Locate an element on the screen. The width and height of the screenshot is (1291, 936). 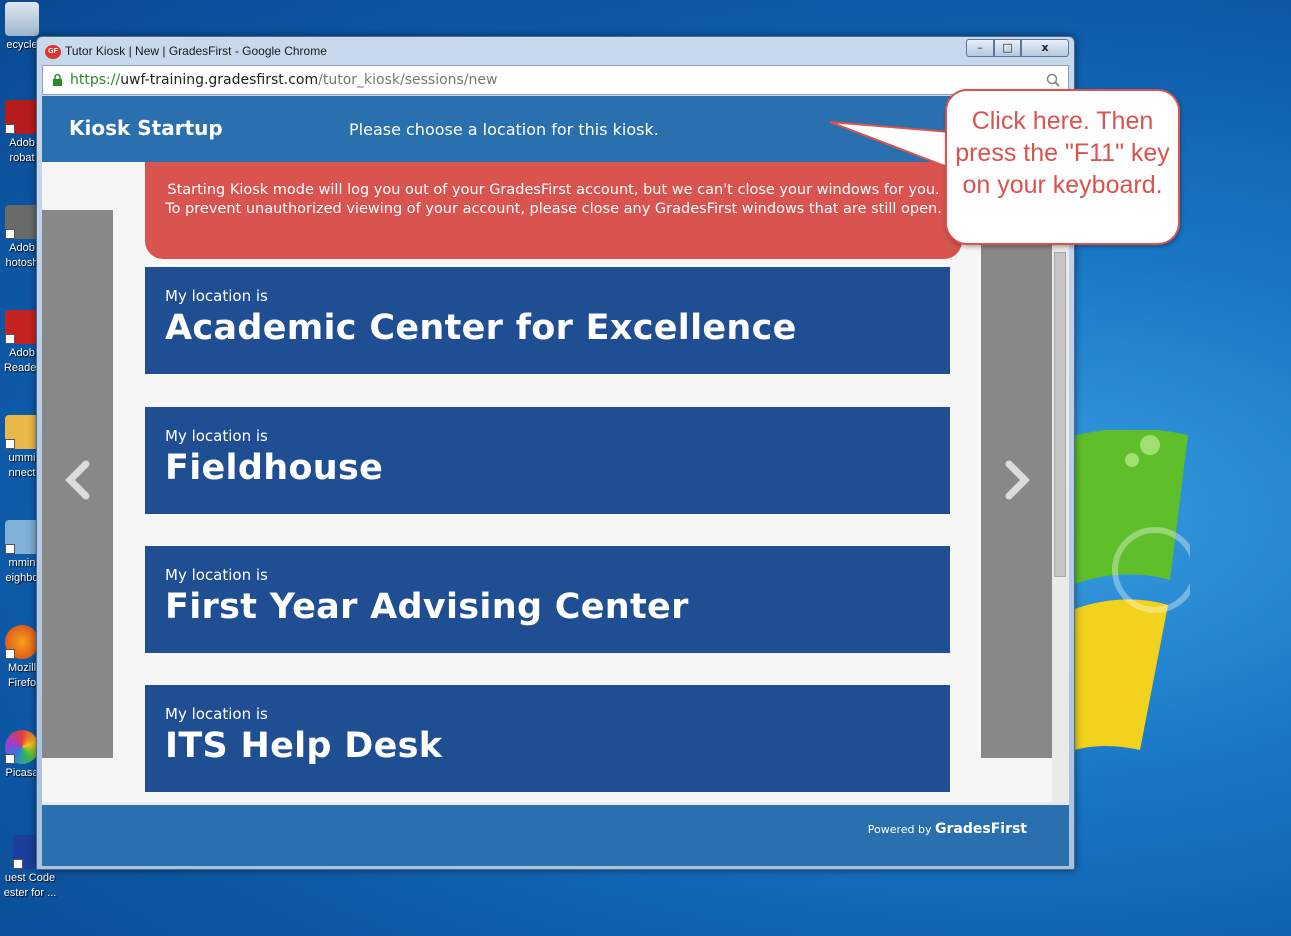
carousel-next-button is located at coordinates (1016, 484).